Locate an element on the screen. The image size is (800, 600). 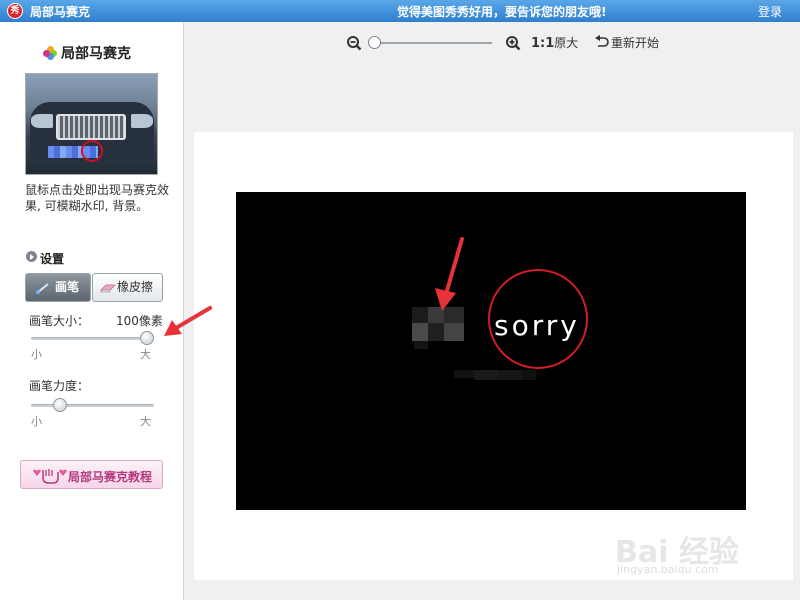
actual-size-label: 原大 is located at coordinates (566, 43).